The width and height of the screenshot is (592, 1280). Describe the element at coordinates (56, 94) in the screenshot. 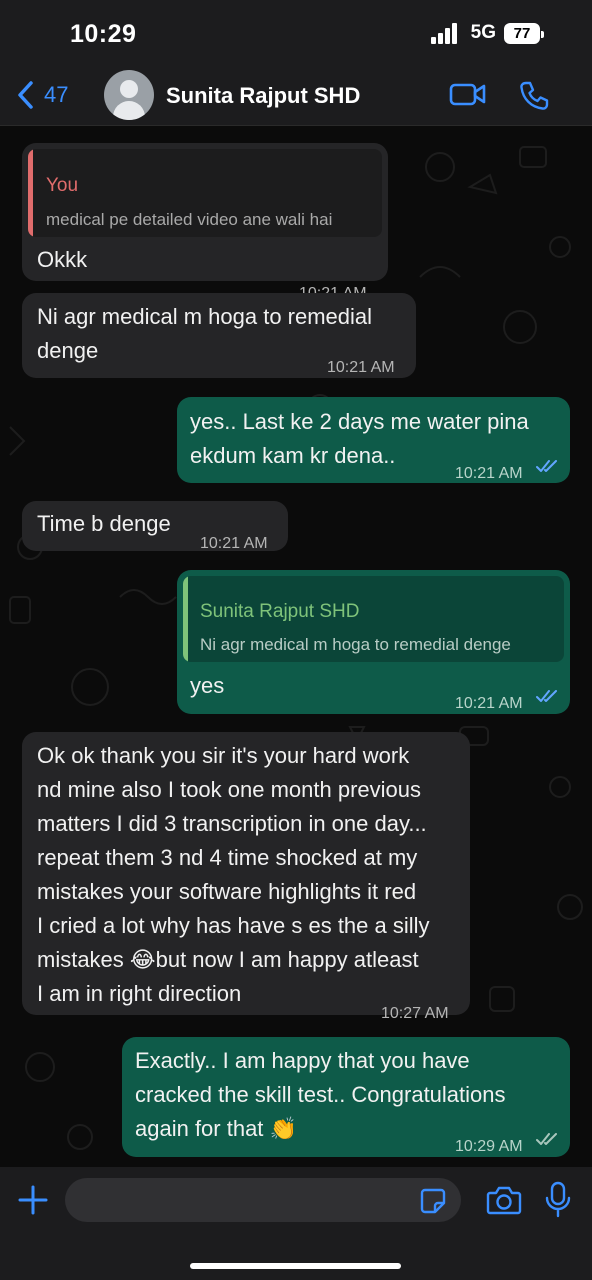

I see `unread-count: 47` at that location.